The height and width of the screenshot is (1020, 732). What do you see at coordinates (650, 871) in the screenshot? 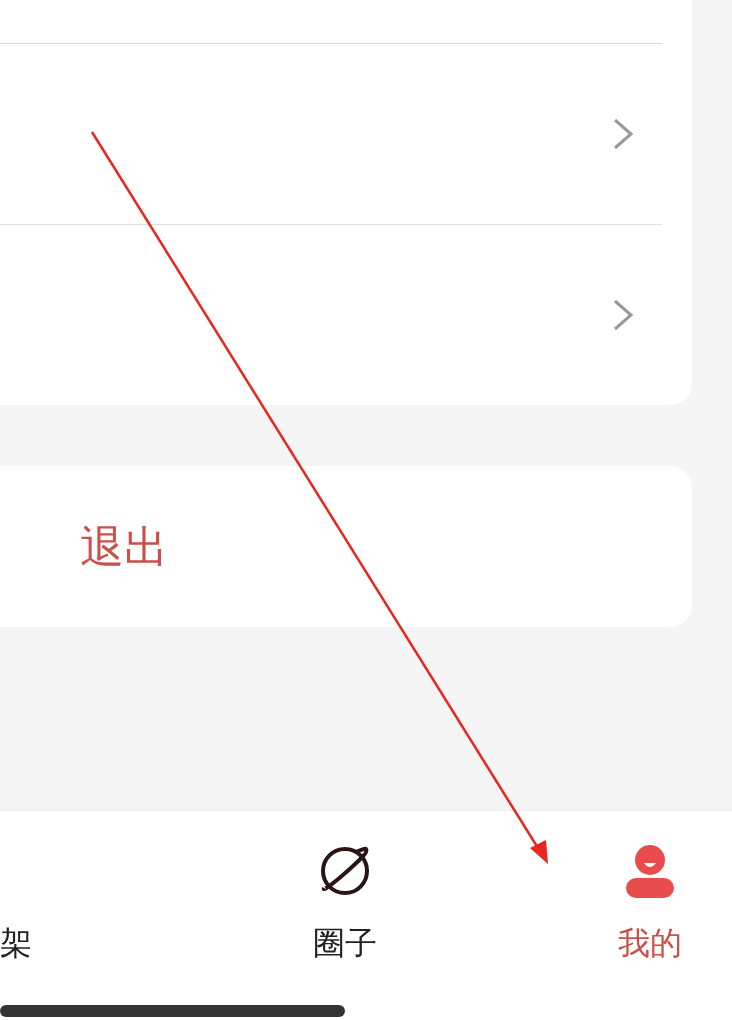
I see `person-icon` at bounding box center [650, 871].